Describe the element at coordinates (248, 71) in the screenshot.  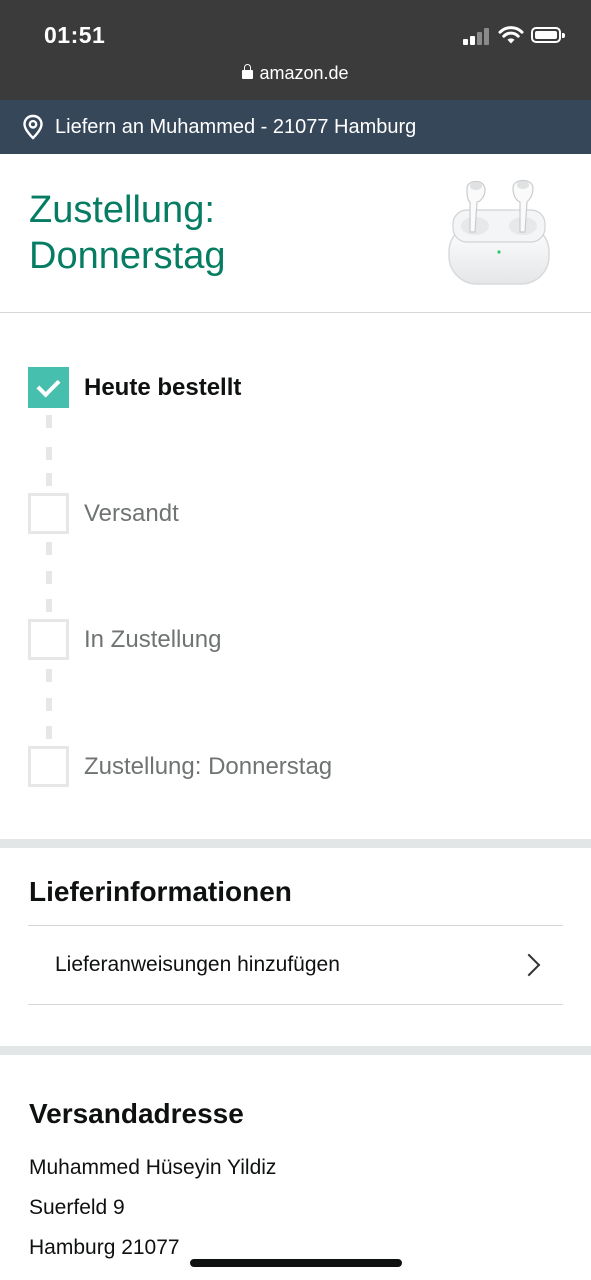
I see `lock-icon` at that location.